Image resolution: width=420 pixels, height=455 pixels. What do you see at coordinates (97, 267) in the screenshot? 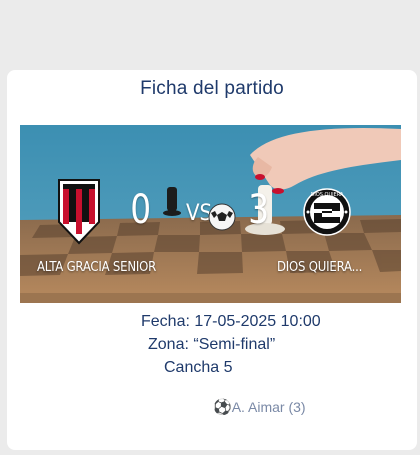
I see `home-team-name: ALTA GRACIA SENIOR` at bounding box center [97, 267].